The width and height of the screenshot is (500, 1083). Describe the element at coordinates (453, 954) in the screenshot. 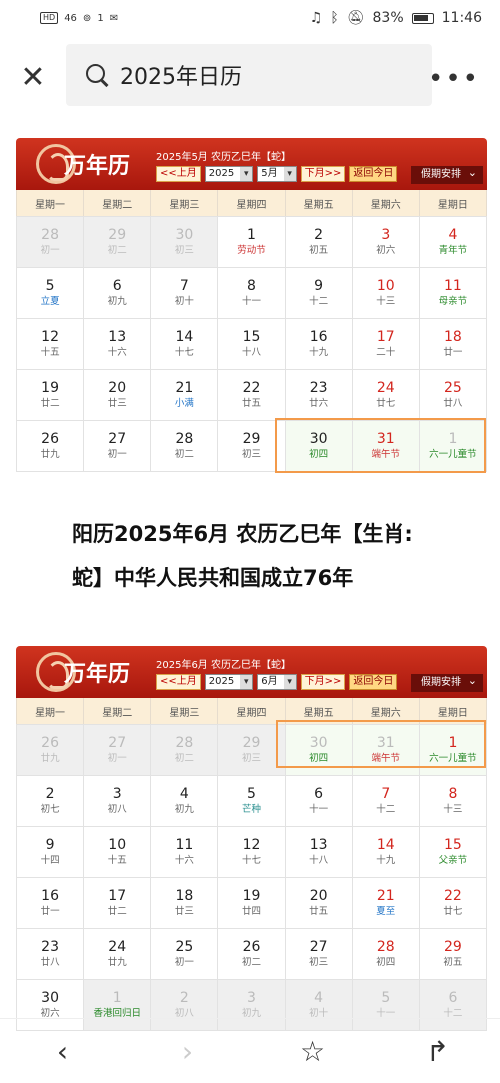

I see `day-cell: 29 初五` at that location.